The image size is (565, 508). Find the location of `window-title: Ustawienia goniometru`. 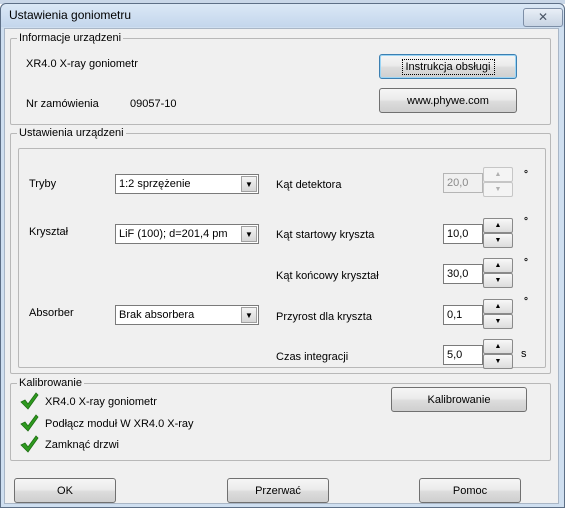

window-title: Ustawienia goniometru is located at coordinates (70, 15).